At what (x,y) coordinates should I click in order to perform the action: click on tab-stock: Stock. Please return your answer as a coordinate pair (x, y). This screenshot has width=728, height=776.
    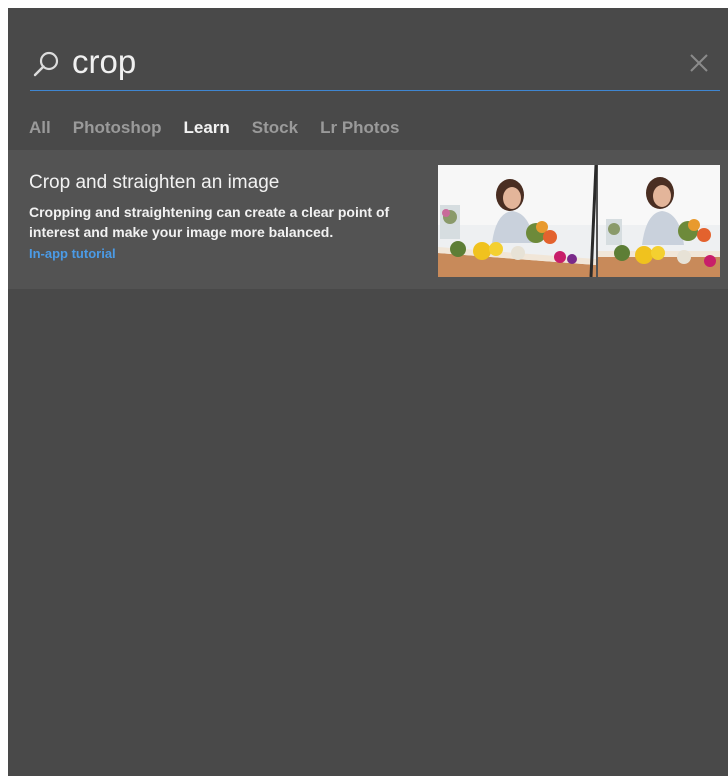
    Looking at the image, I should click on (275, 135).